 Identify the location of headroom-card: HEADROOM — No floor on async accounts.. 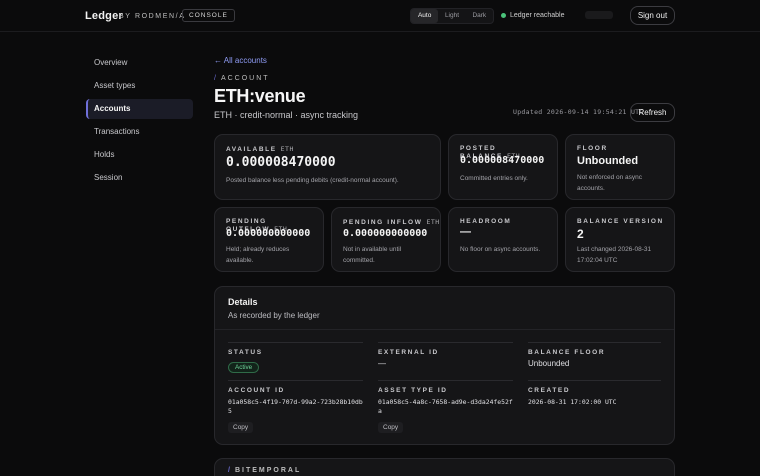
(503, 239).